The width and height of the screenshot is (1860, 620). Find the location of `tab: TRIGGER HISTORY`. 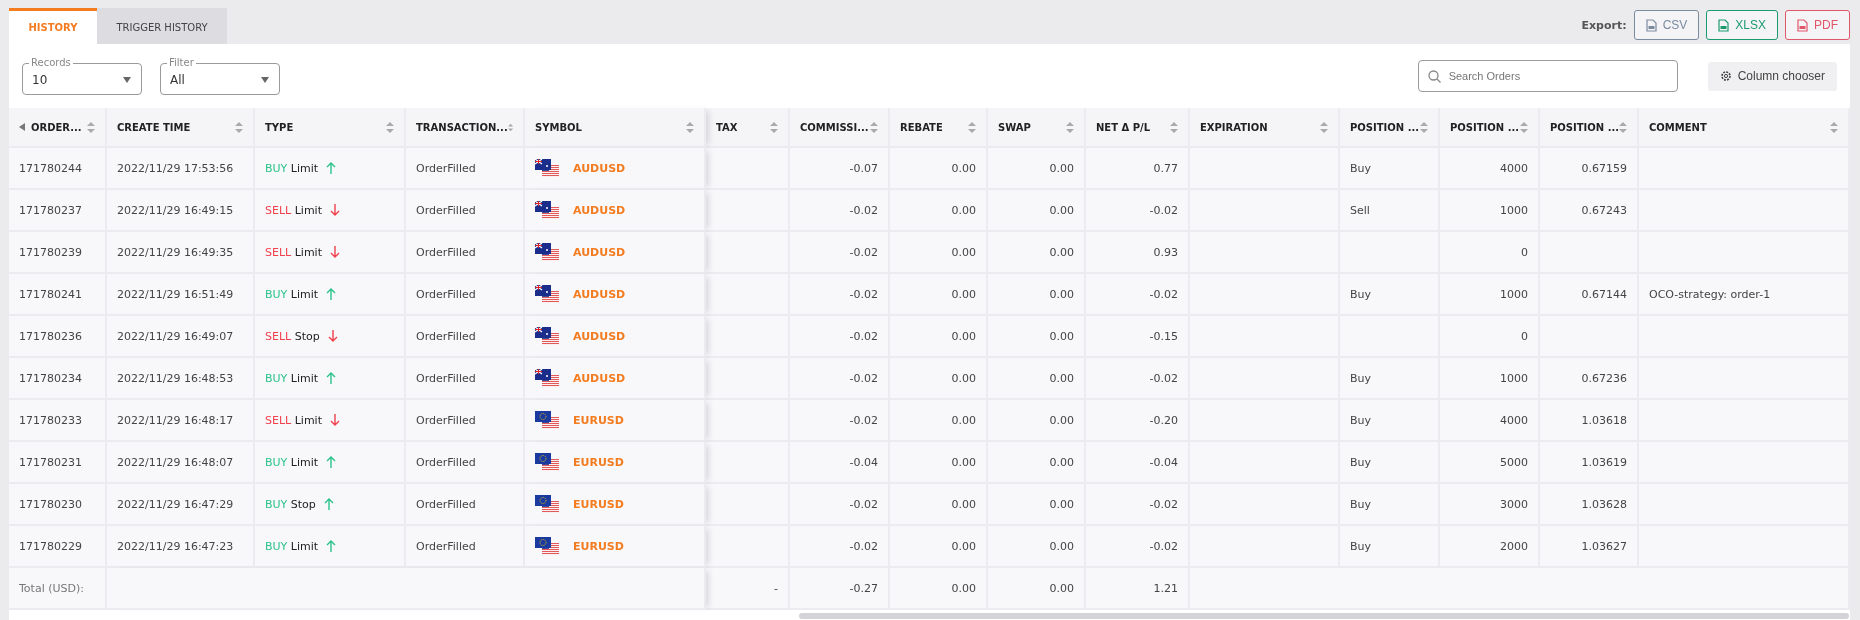

tab: TRIGGER HISTORY is located at coordinates (162, 26).